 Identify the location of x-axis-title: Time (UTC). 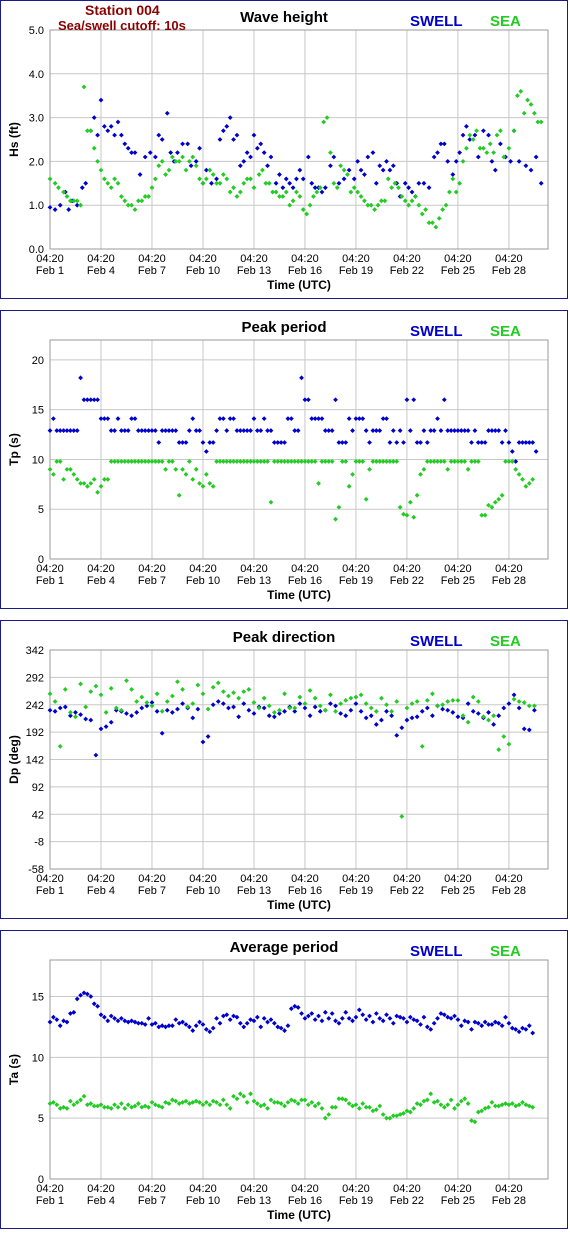
(299, 905).